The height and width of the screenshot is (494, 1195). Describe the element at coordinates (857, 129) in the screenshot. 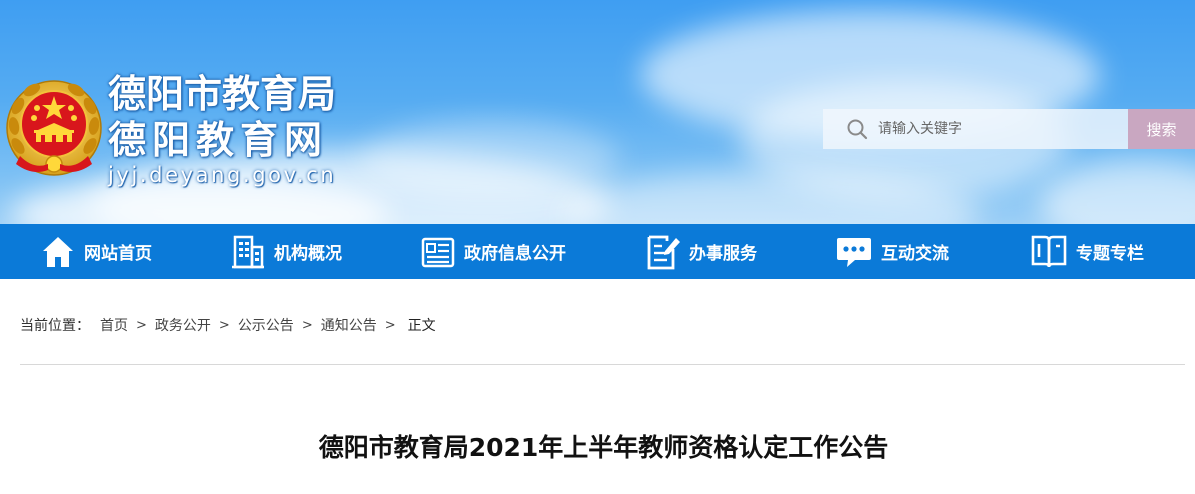

I see `search-icon` at that location.